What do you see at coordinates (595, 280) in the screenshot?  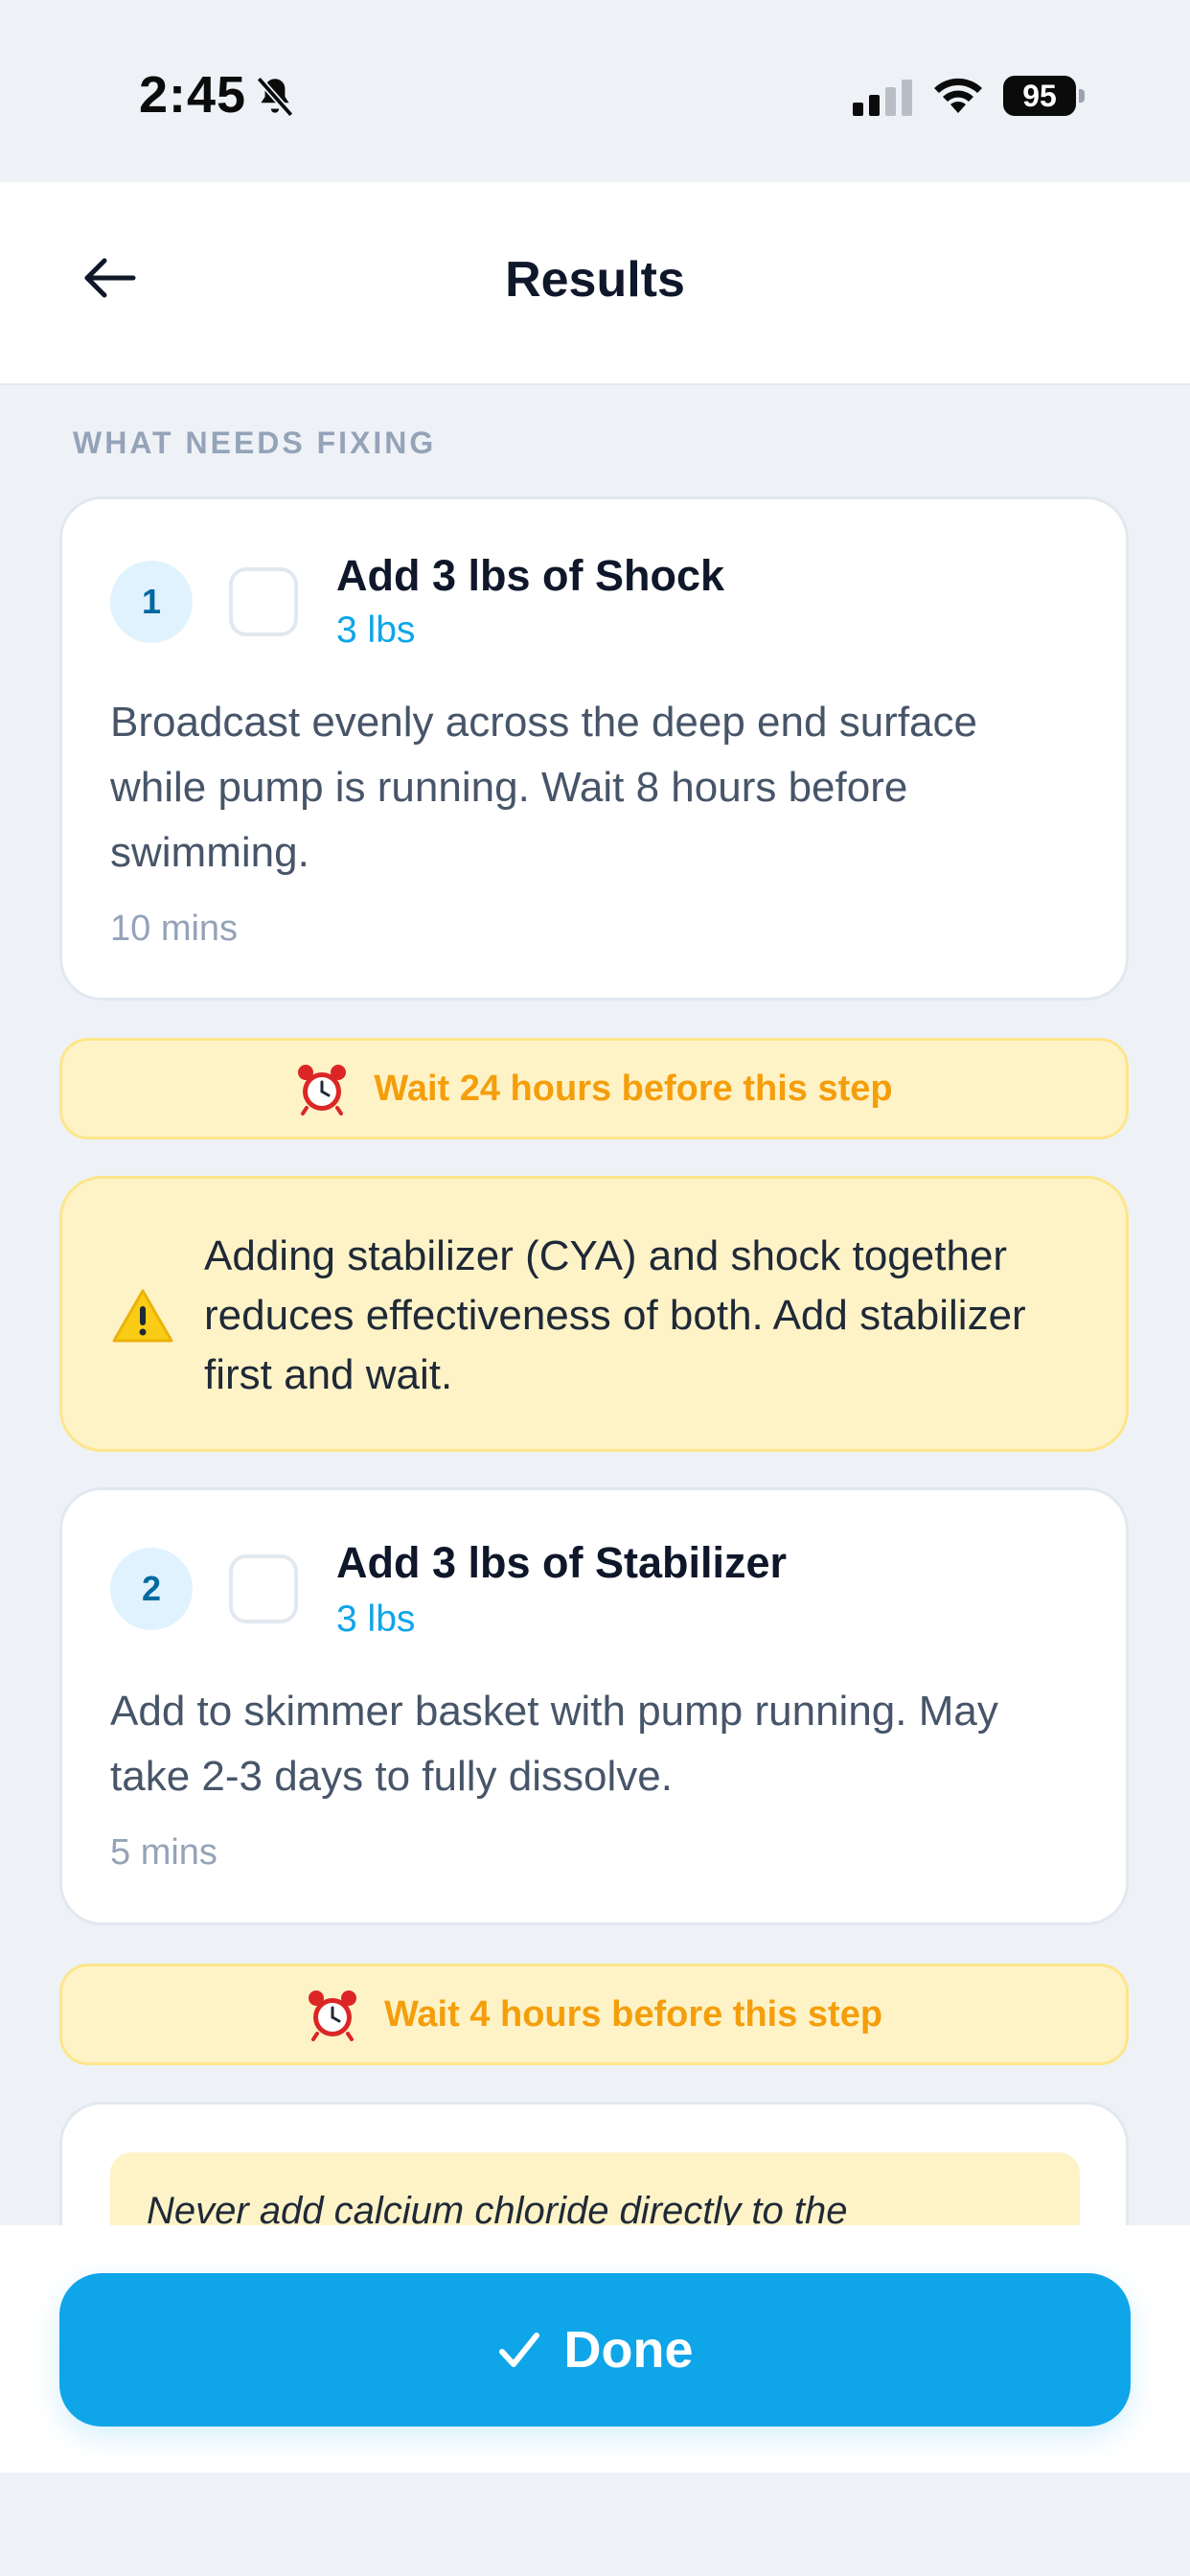 I see `page-title: Results` at bounding box center [595, 280].